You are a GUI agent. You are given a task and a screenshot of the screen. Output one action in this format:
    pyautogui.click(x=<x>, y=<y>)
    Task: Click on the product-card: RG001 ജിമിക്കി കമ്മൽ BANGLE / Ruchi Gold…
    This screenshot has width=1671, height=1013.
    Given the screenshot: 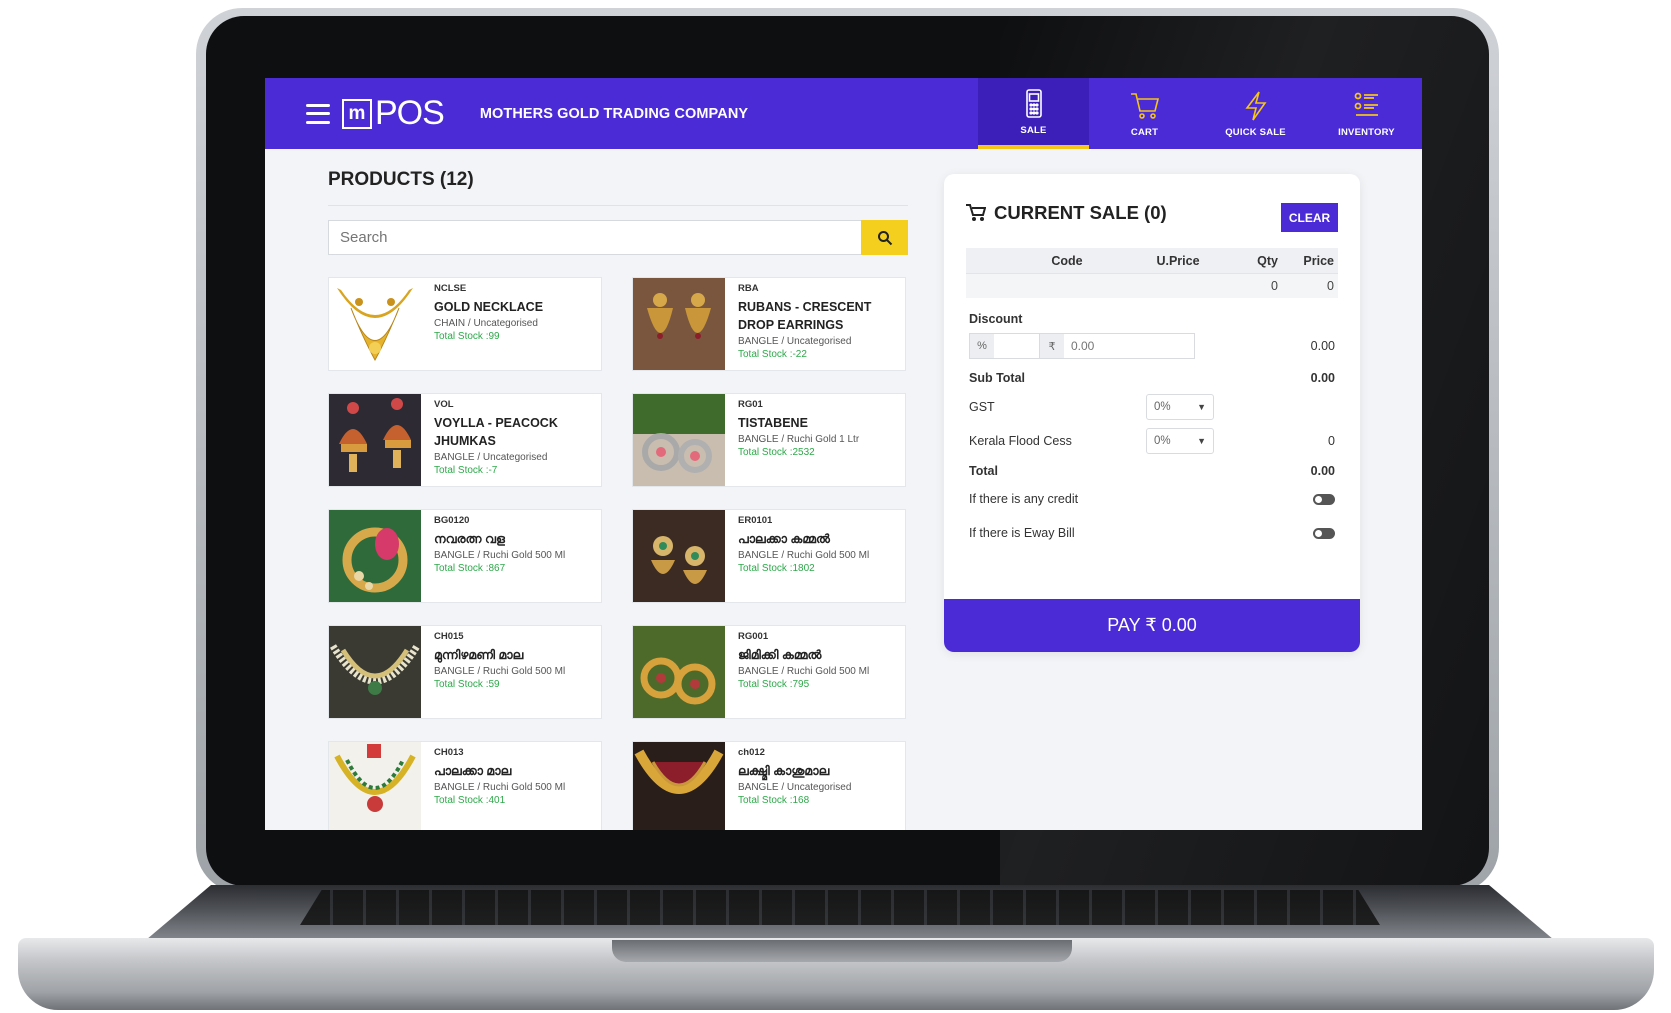 What is the action you would take?
    pyautogui.click(x=769, y=672)
    